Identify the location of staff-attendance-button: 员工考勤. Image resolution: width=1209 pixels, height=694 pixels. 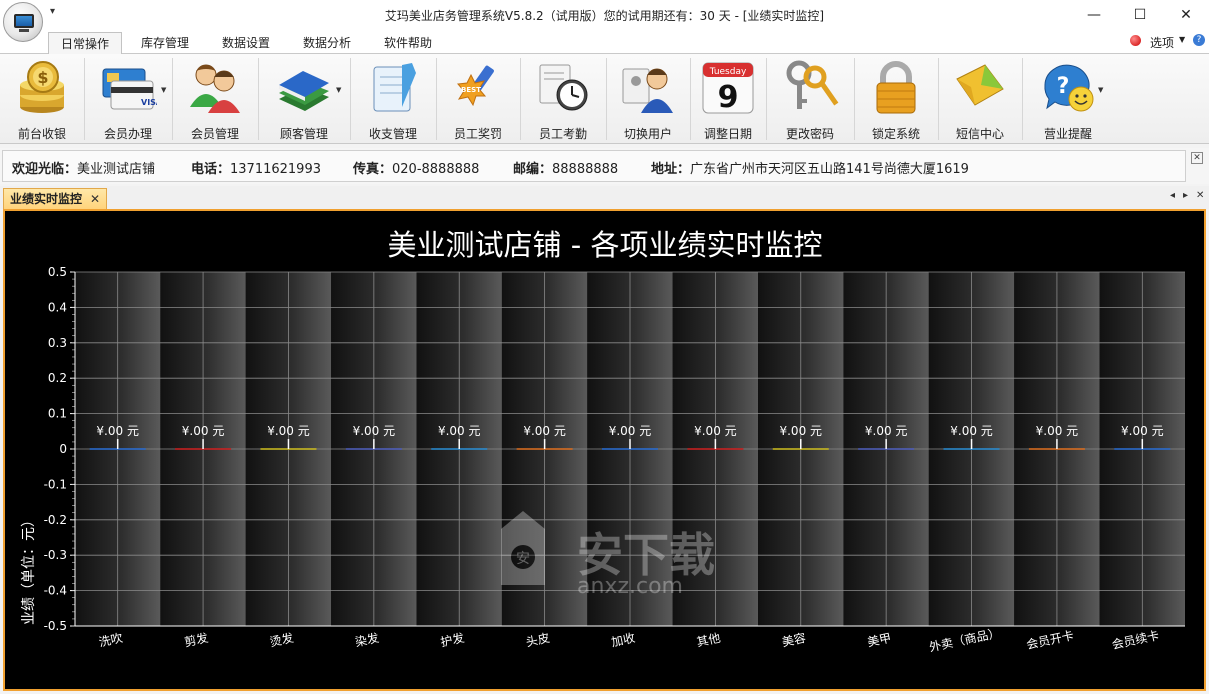
(563, 99).